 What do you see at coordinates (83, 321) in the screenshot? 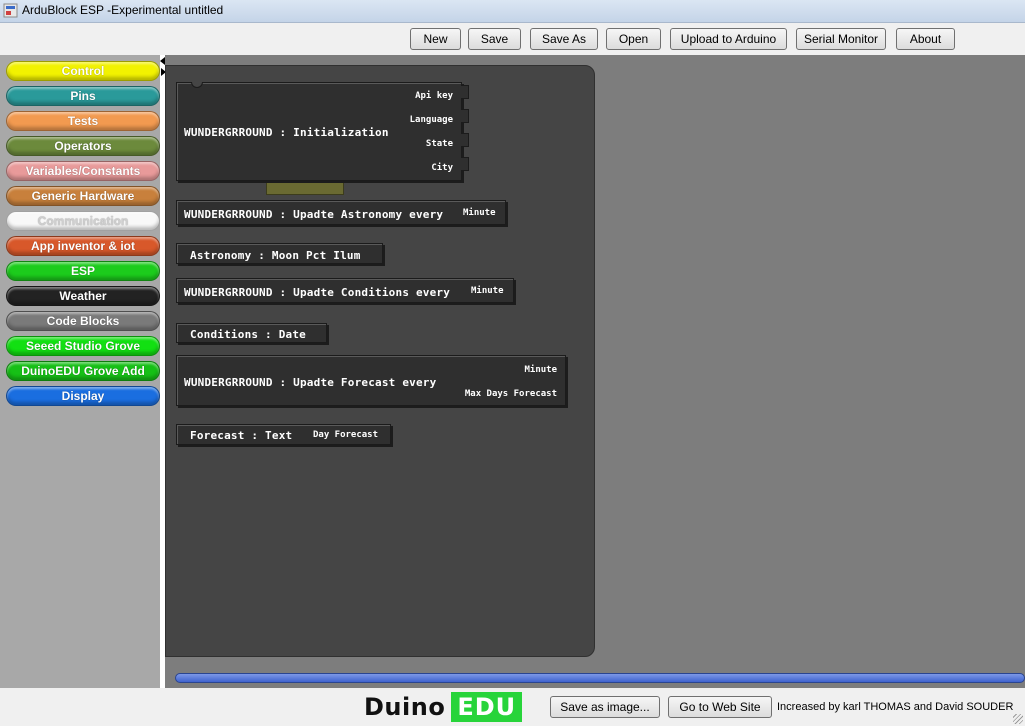
I see `category-code-blocks: Code Blocks` at bounding box center [83, 321].